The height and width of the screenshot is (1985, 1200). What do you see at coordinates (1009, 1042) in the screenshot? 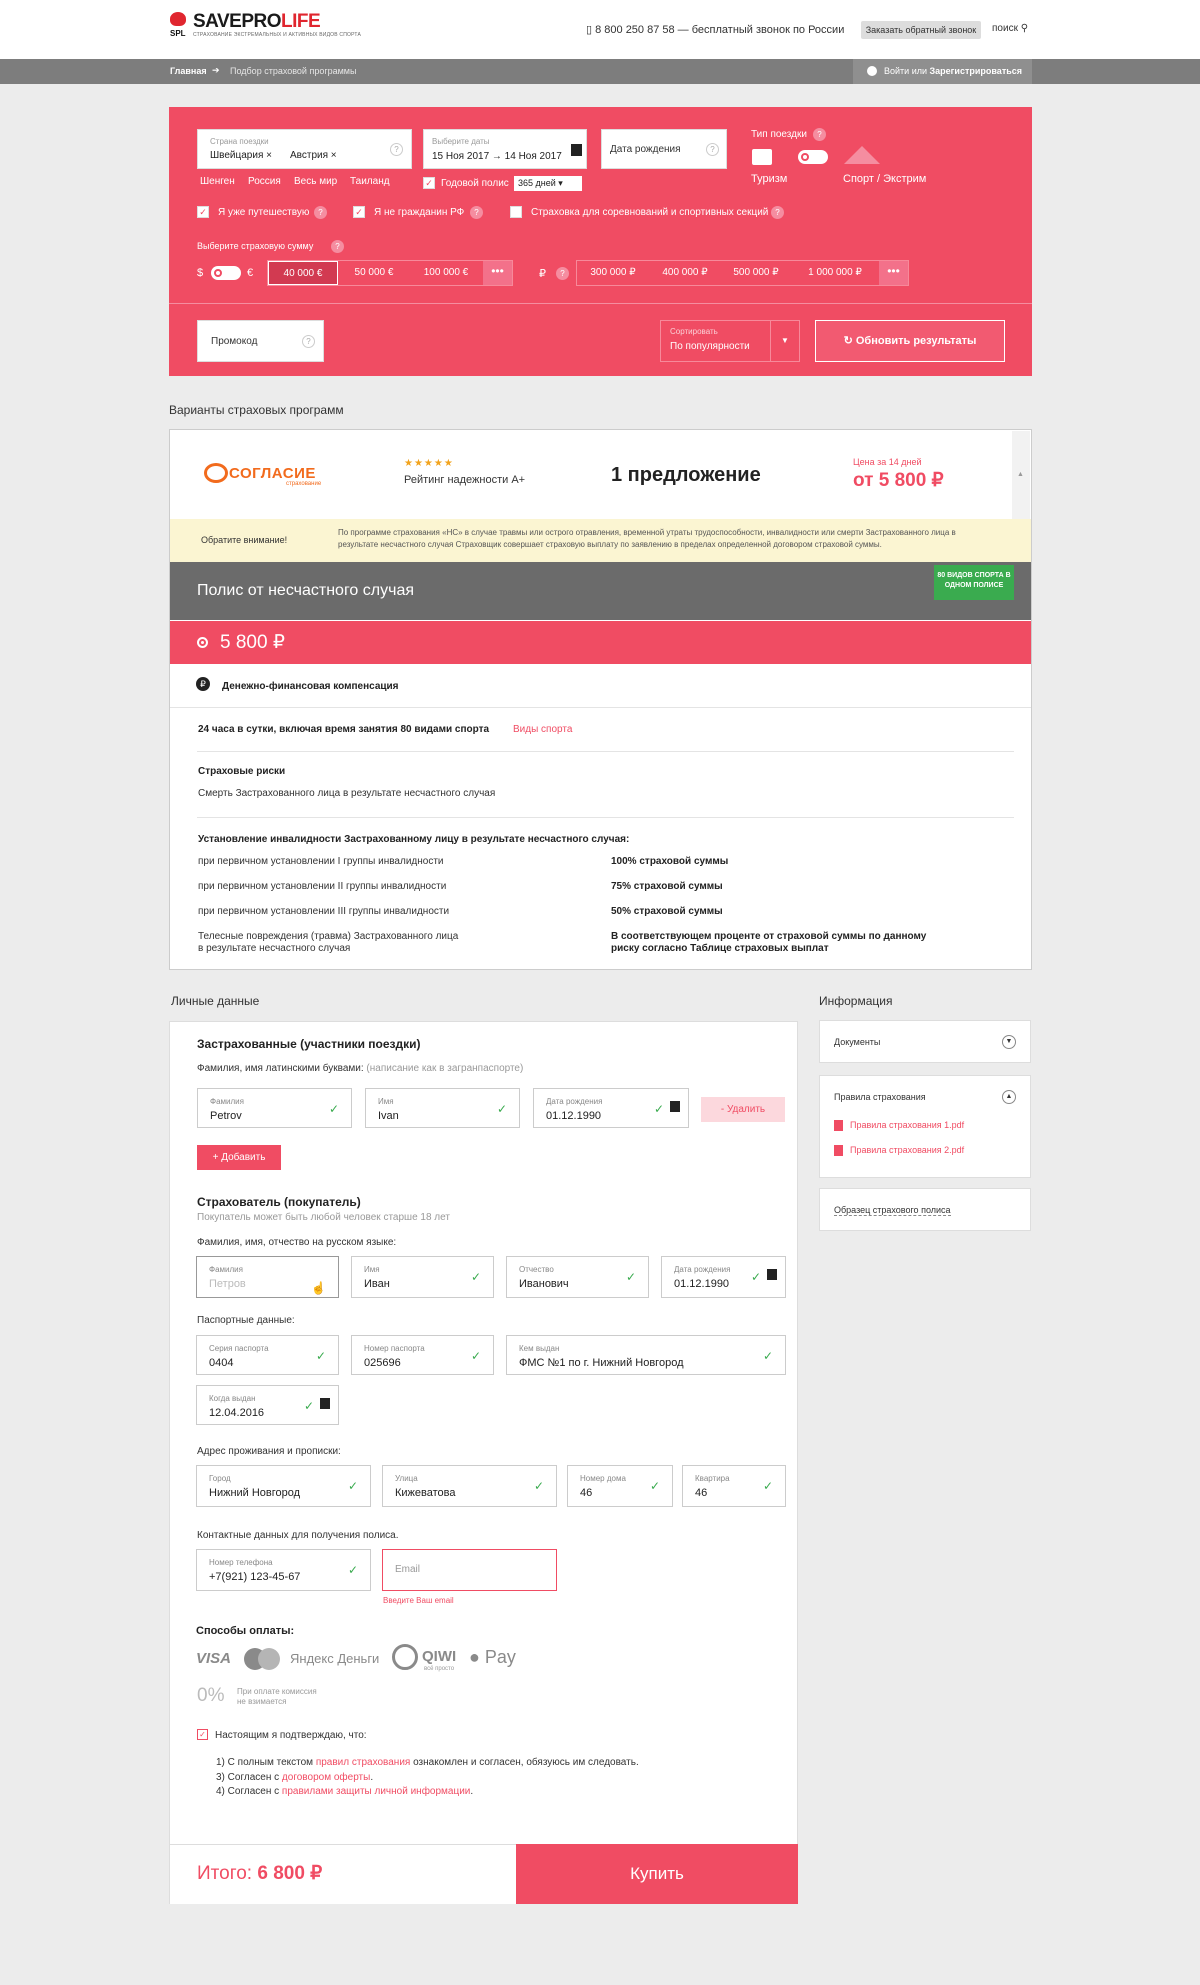
I see `chevron-down-icon: ▼` at bounding box center [1009, 1042].